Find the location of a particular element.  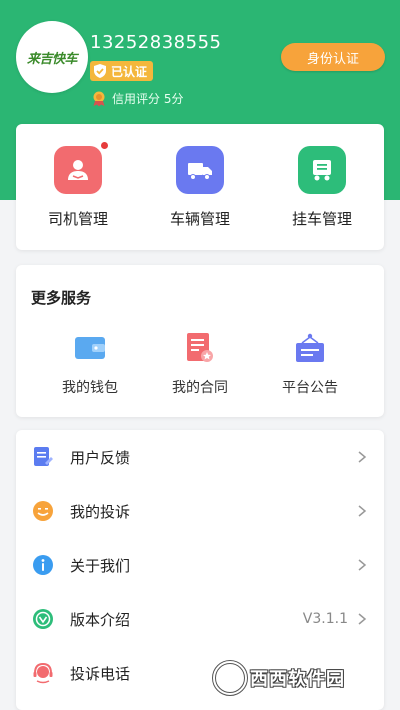

notice-label: 平台公告 is located at coordinates (310, 388).